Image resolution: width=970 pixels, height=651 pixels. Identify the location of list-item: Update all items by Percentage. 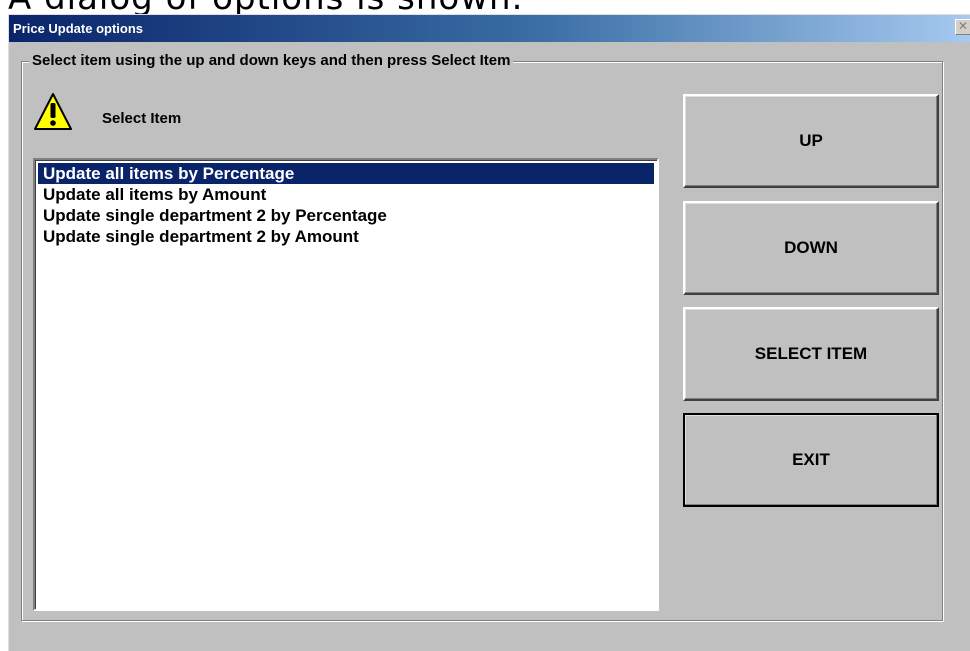
(346, 173).